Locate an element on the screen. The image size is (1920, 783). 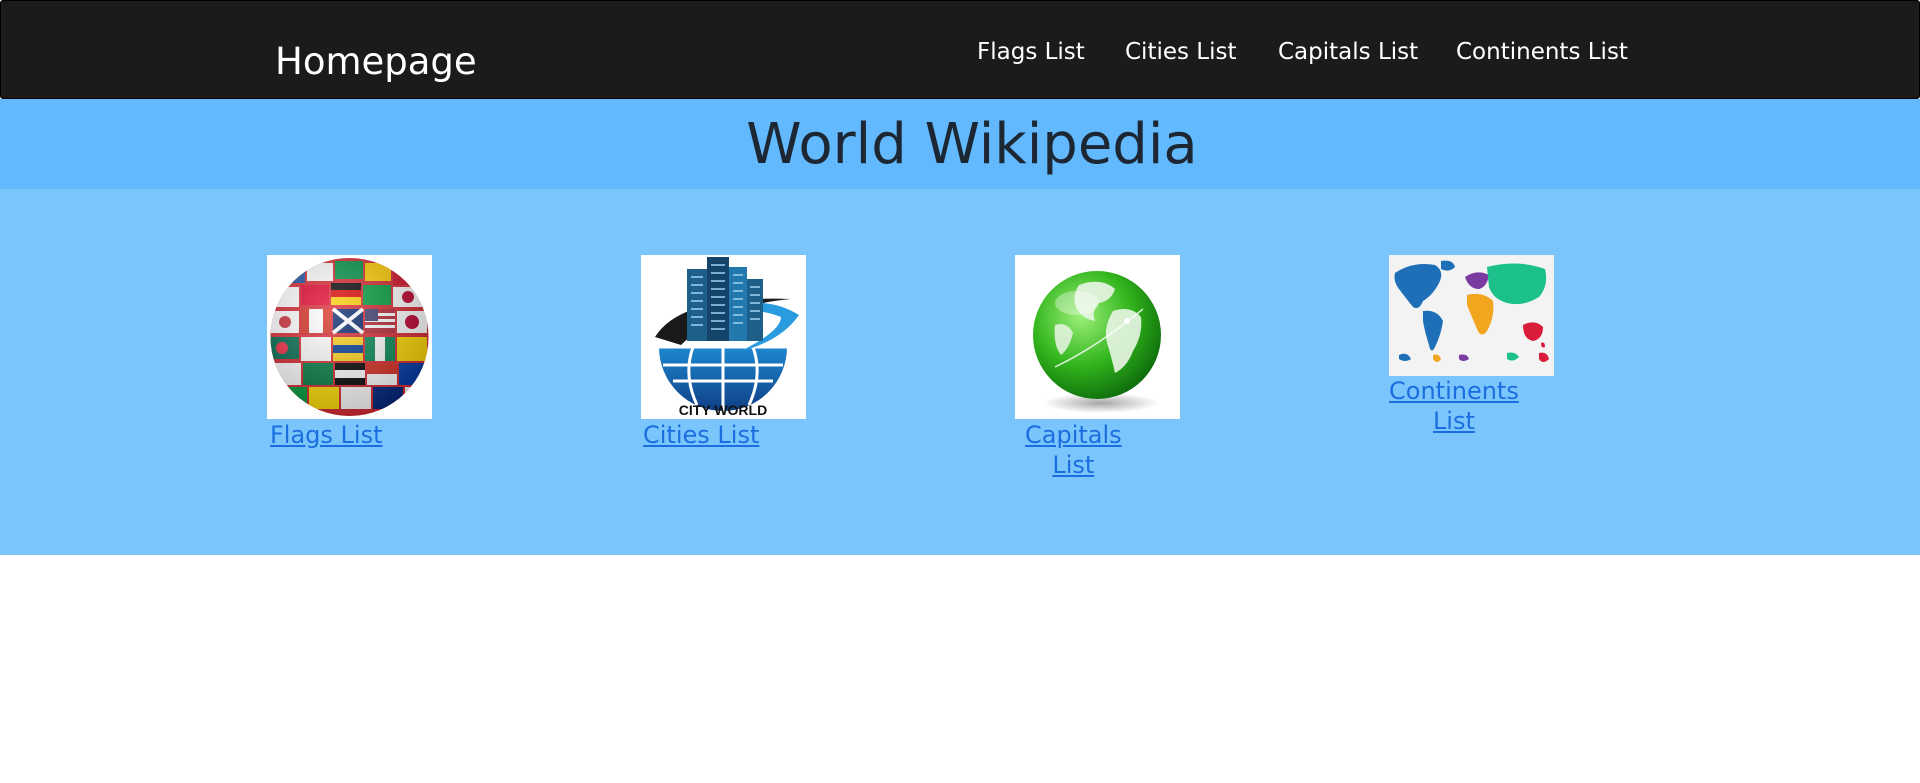
capitals-link-line1: Capitals is located at coordinates (1073, 435).